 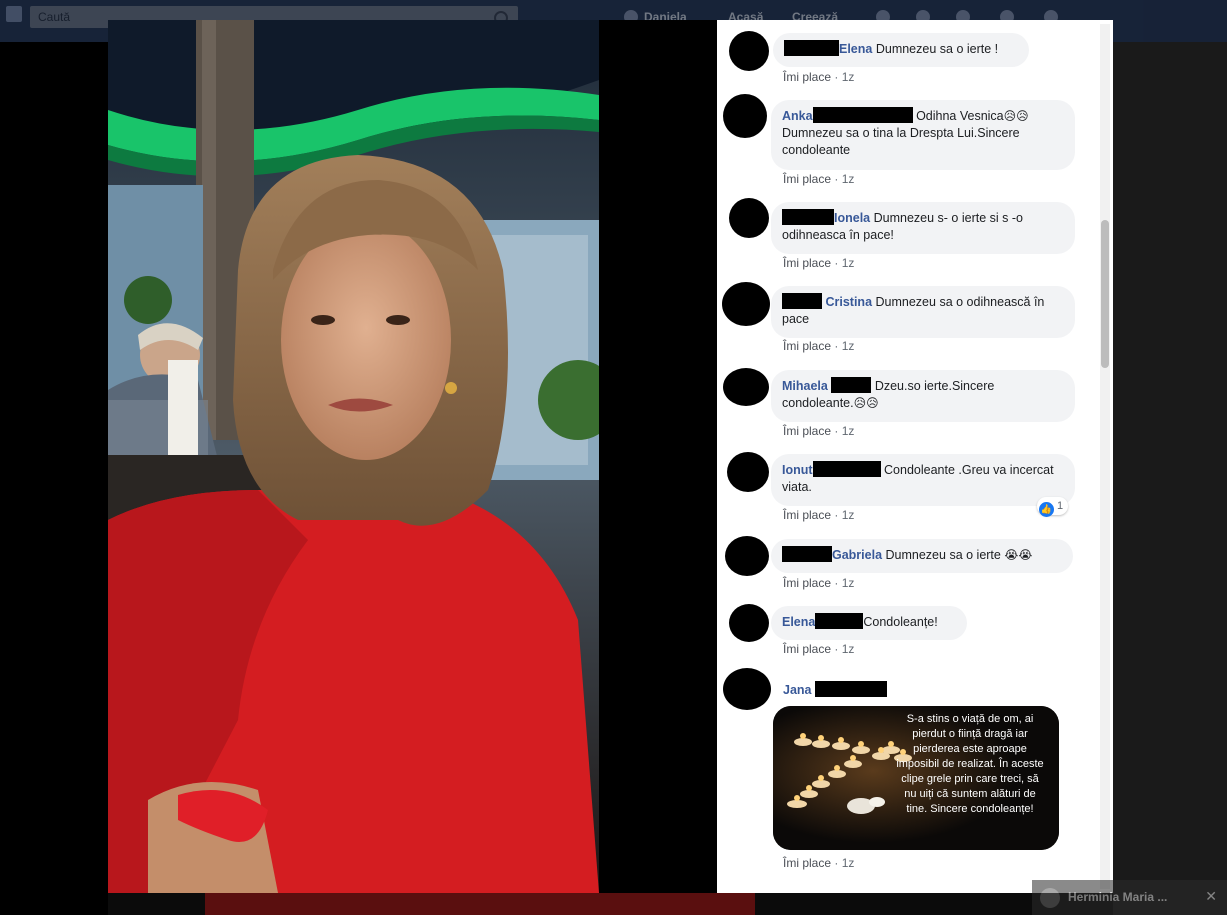 What do you see at coordinates (937, 49) in the screenshot?
I see `comment-text: Dumnezeu sa o ierte !` at bounding box center [937, 49].